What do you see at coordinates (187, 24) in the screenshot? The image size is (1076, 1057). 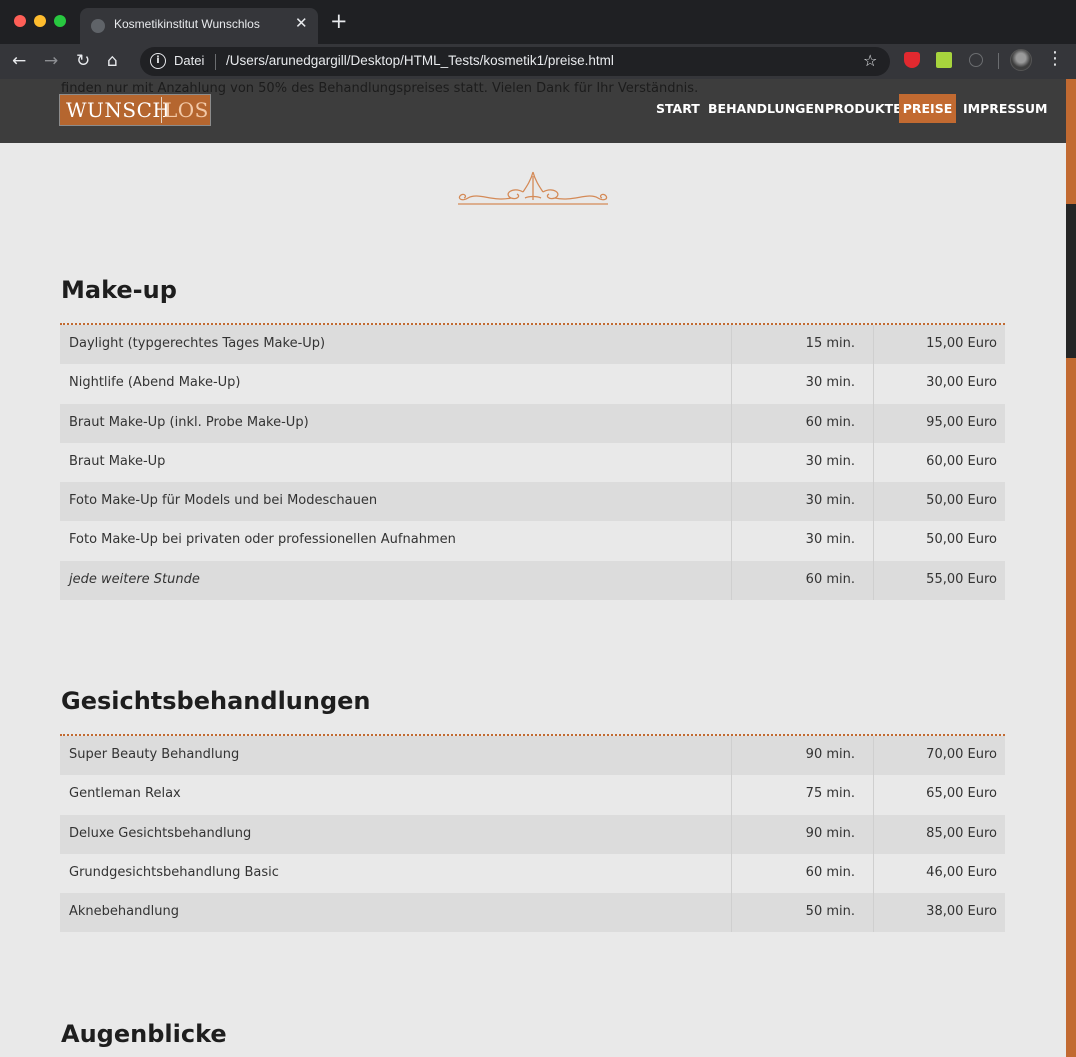 I see `tab-title: Kosmetikinstitut Wunschlos` at bounding box center [187, 24].